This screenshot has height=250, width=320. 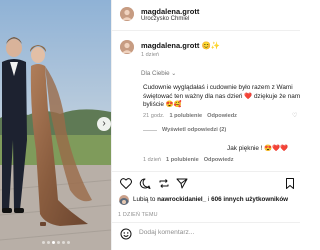 I want to click on smiley-icon, so click(x=126, y=233).